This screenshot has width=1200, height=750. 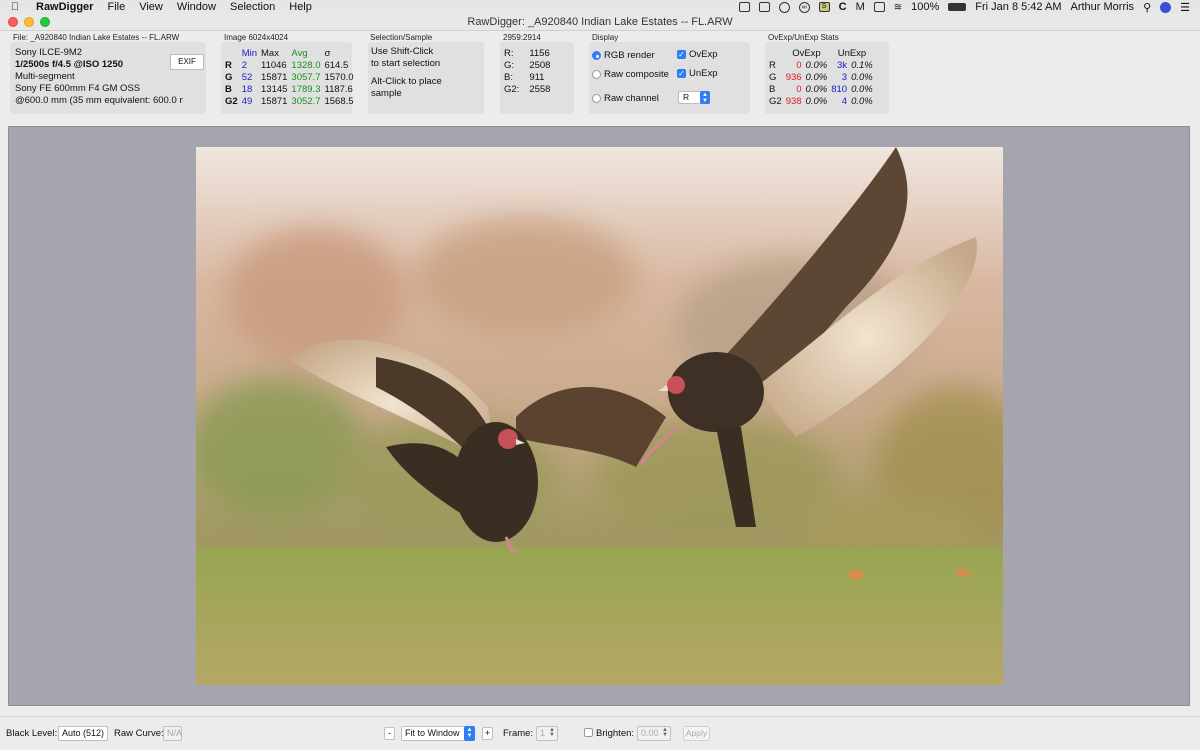 I want to click on minimize-button, so click(x=29, y=22).